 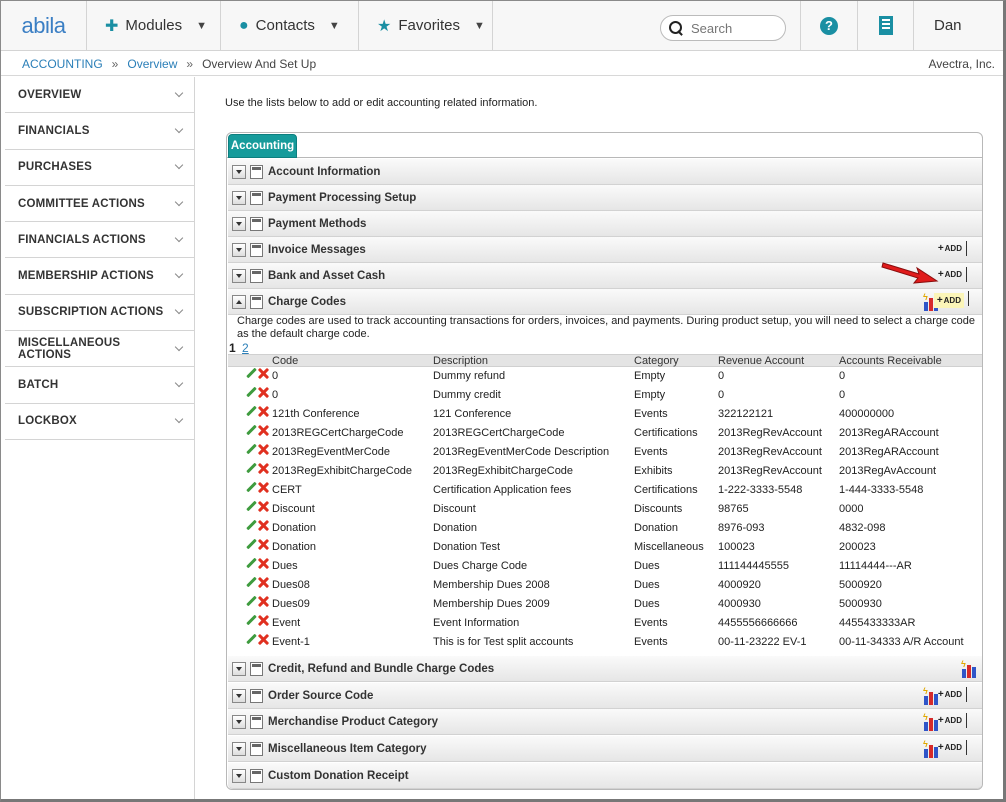 I want to click on cell-code: 2013REGCertChargeCode, so click(x=337, y=433).